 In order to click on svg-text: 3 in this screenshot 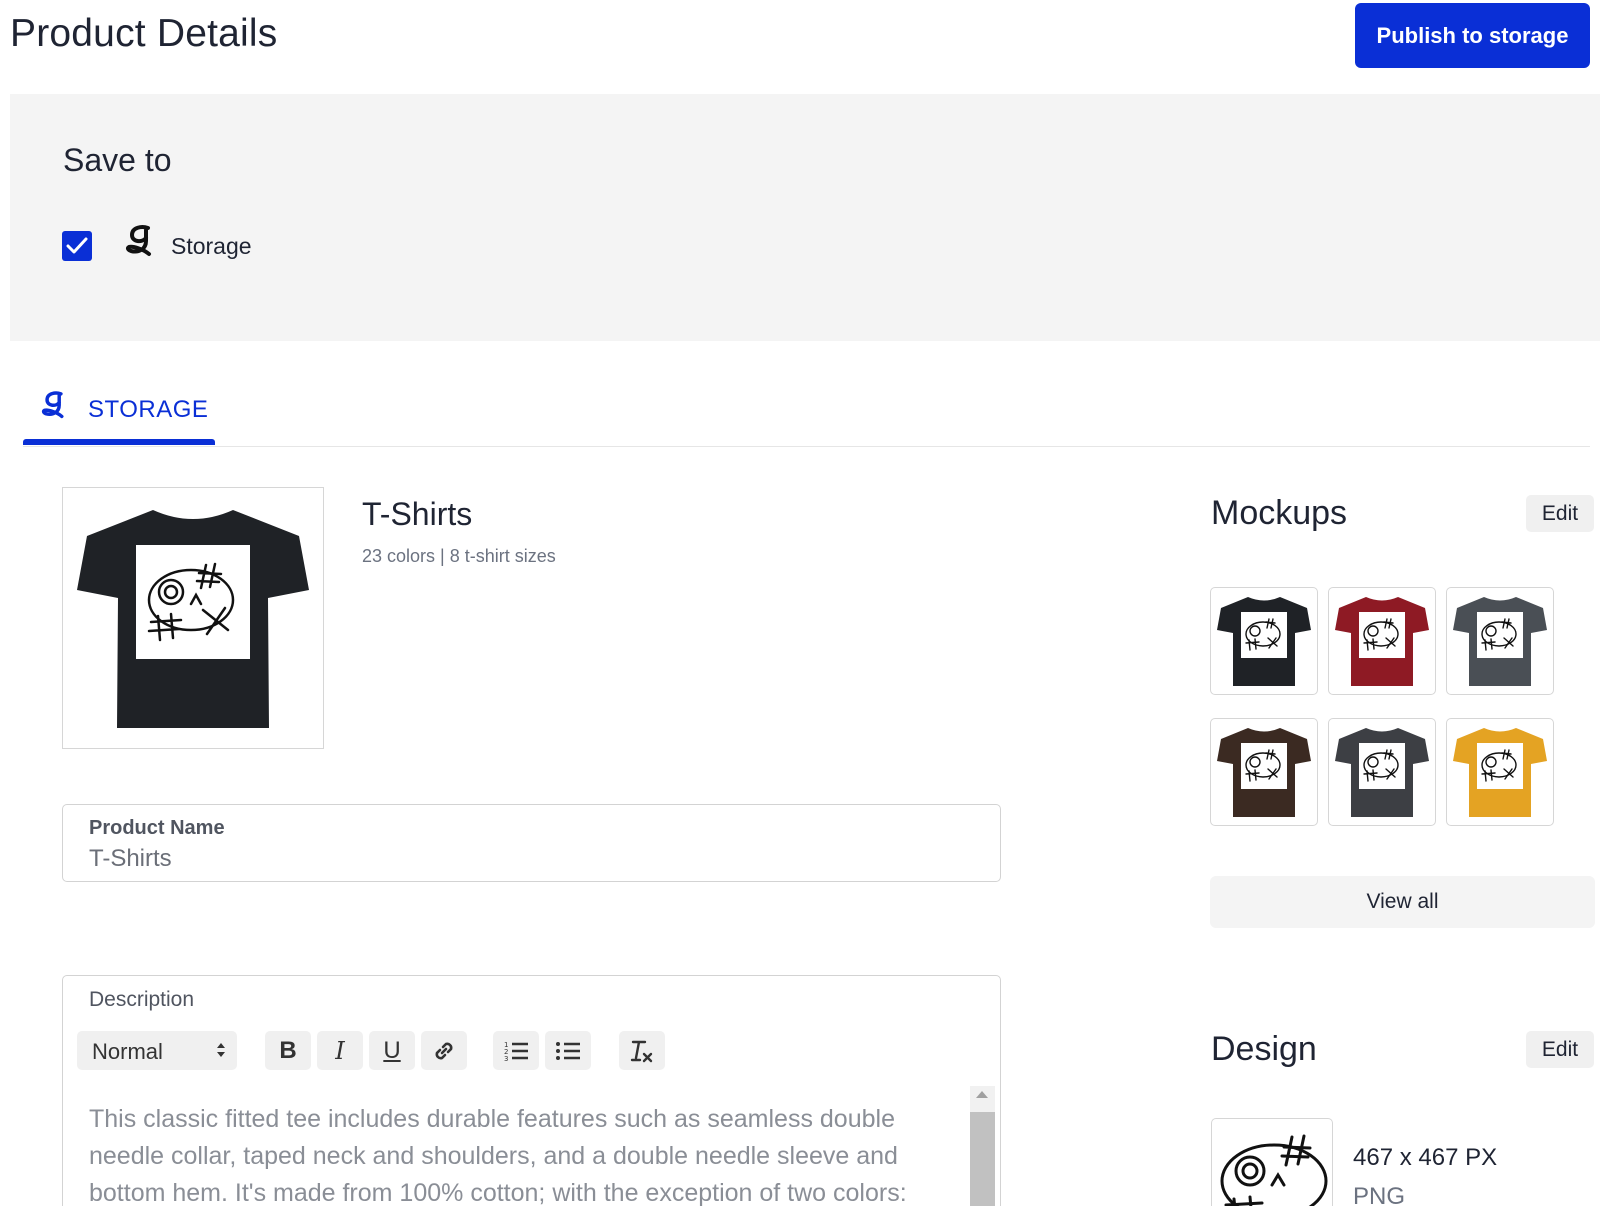, I will do `click(506, 1059)`.